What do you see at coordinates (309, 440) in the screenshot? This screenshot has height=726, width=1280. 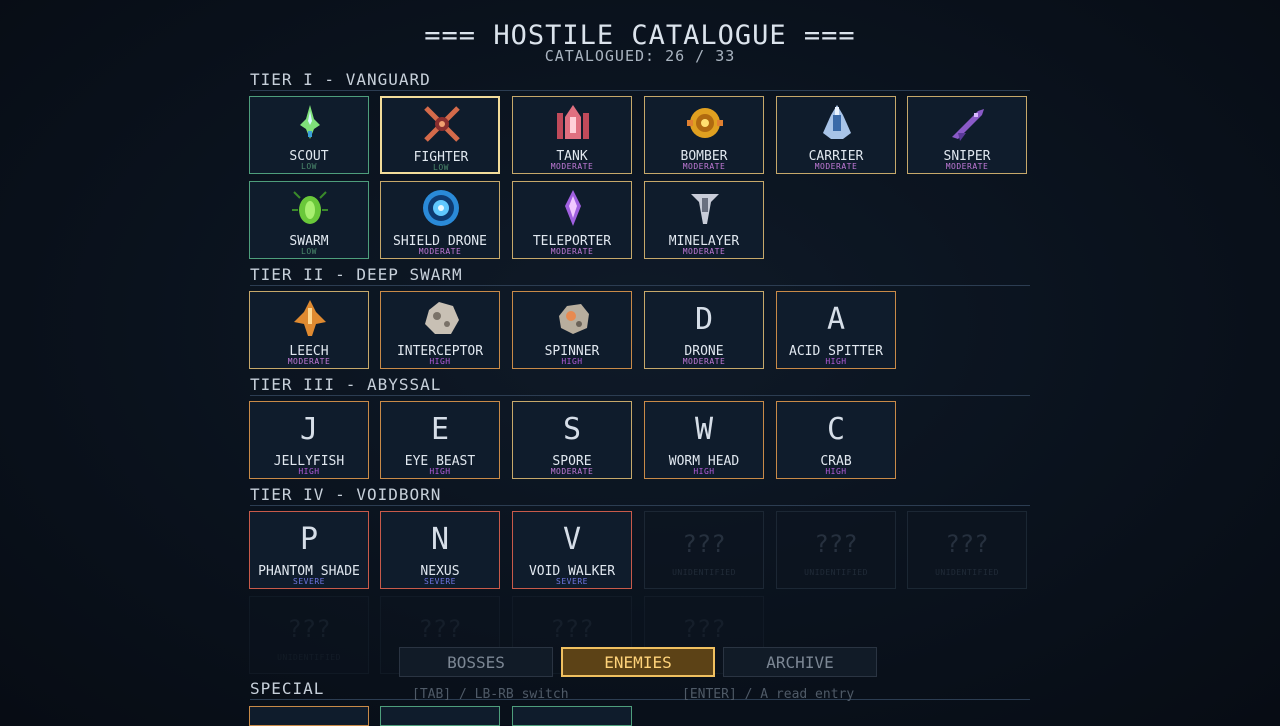 I see `enemy-card-jellyfish: J JELLYFISH HIGH` at bounding box center [309, 440].